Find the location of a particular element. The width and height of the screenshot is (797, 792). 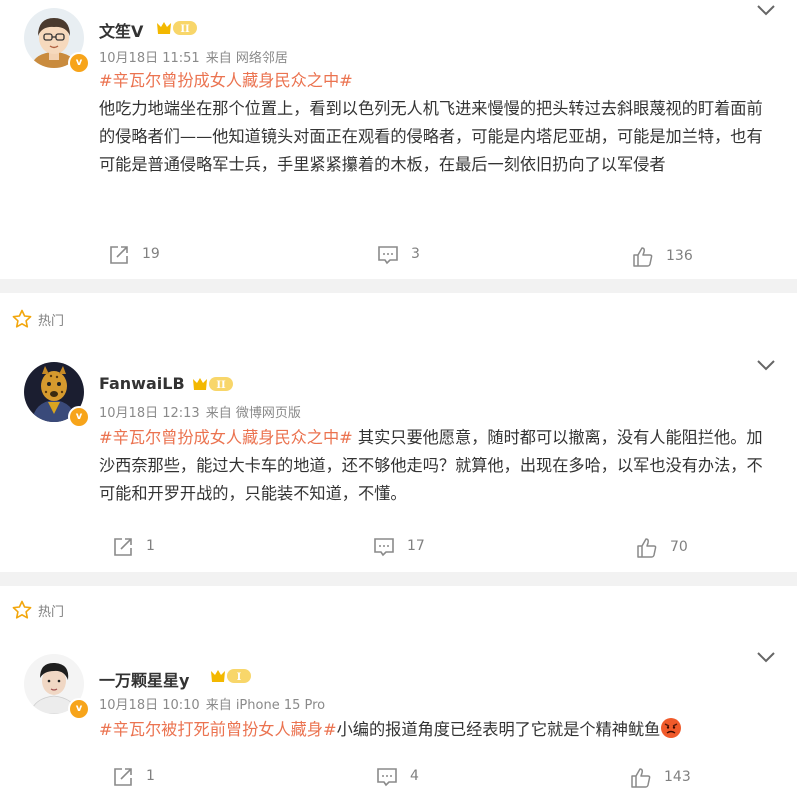

svg-text: I is located at coordinates (239, 677).